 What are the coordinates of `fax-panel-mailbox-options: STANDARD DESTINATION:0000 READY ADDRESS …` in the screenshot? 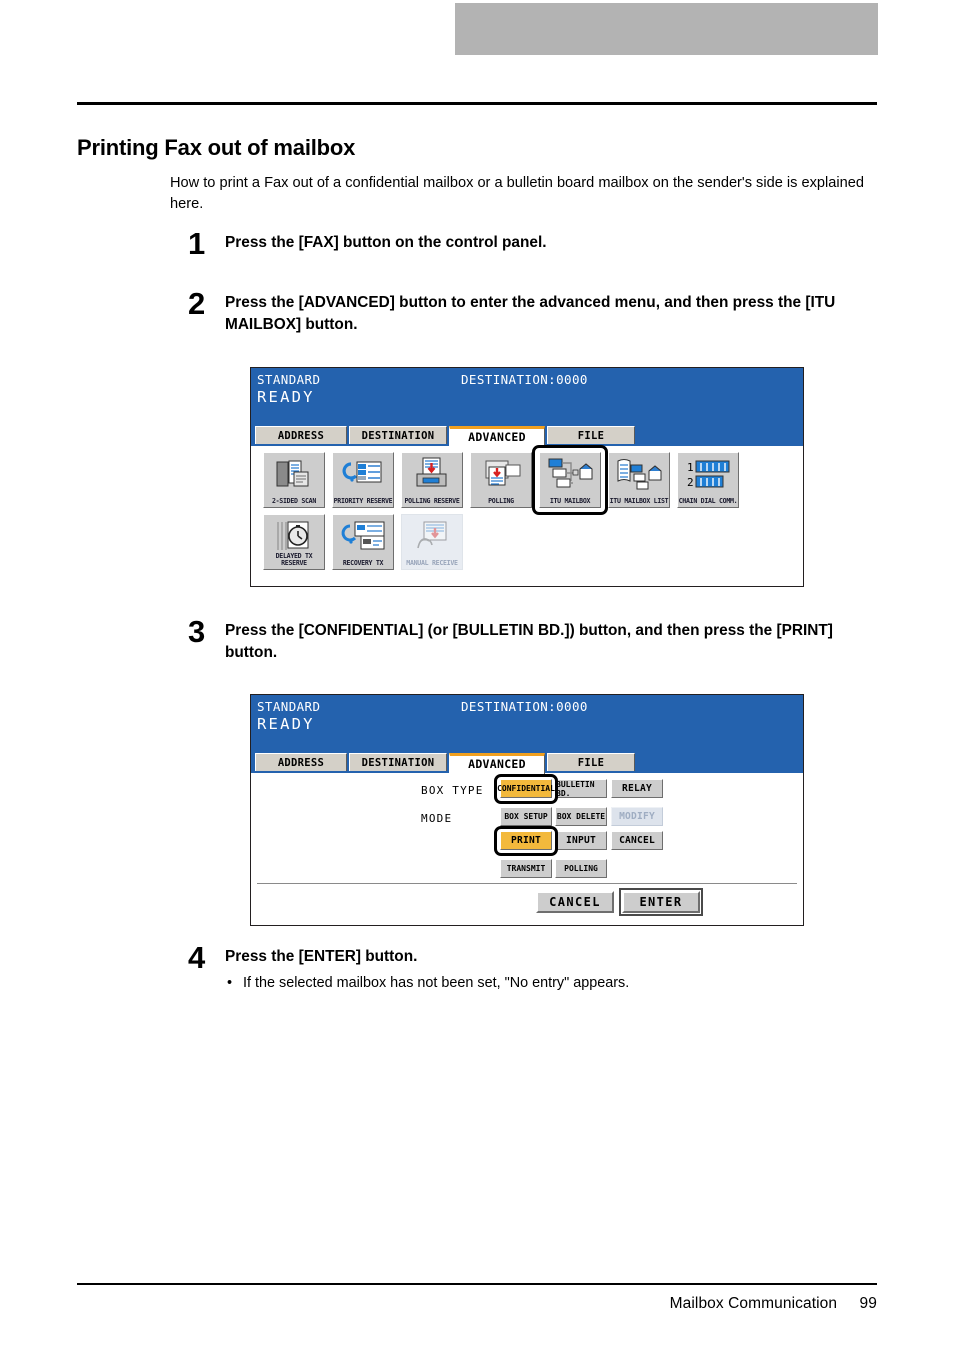 It's located at (527, 810).